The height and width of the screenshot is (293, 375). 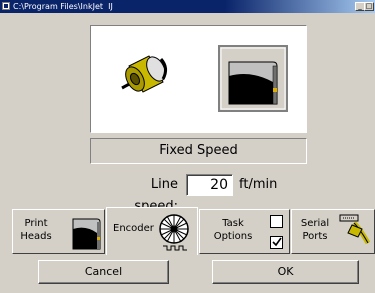 I want to click on checkbox-icons, so click(x=276, y=232).